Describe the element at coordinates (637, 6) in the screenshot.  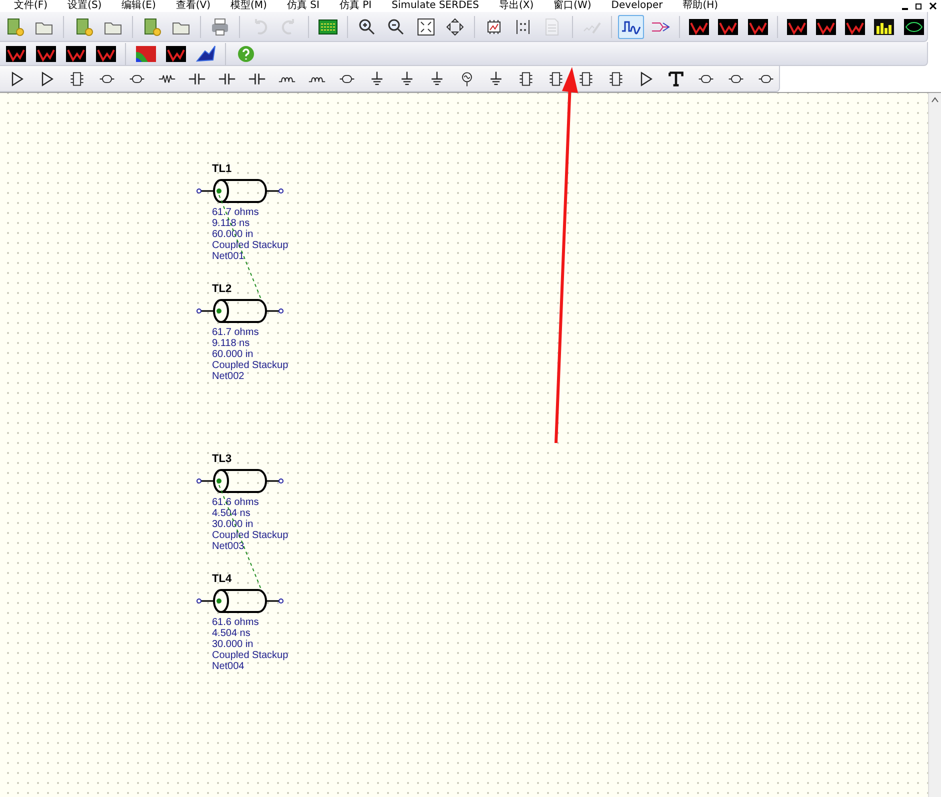
I see `menu-item: Developer` at that location.